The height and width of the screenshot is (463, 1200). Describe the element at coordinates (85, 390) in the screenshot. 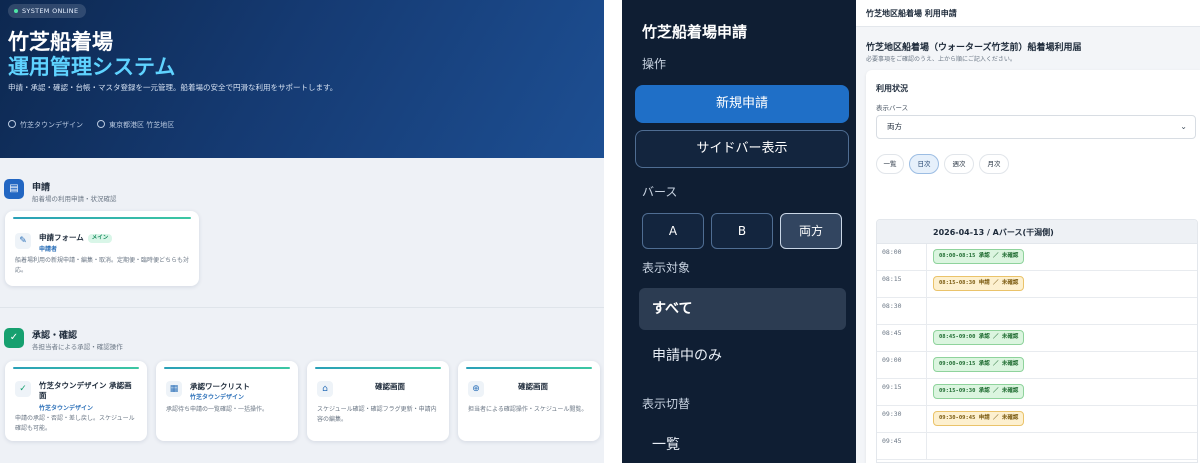

I see `card-title: 竹芝タウンデザイン 承認画面` at that location.